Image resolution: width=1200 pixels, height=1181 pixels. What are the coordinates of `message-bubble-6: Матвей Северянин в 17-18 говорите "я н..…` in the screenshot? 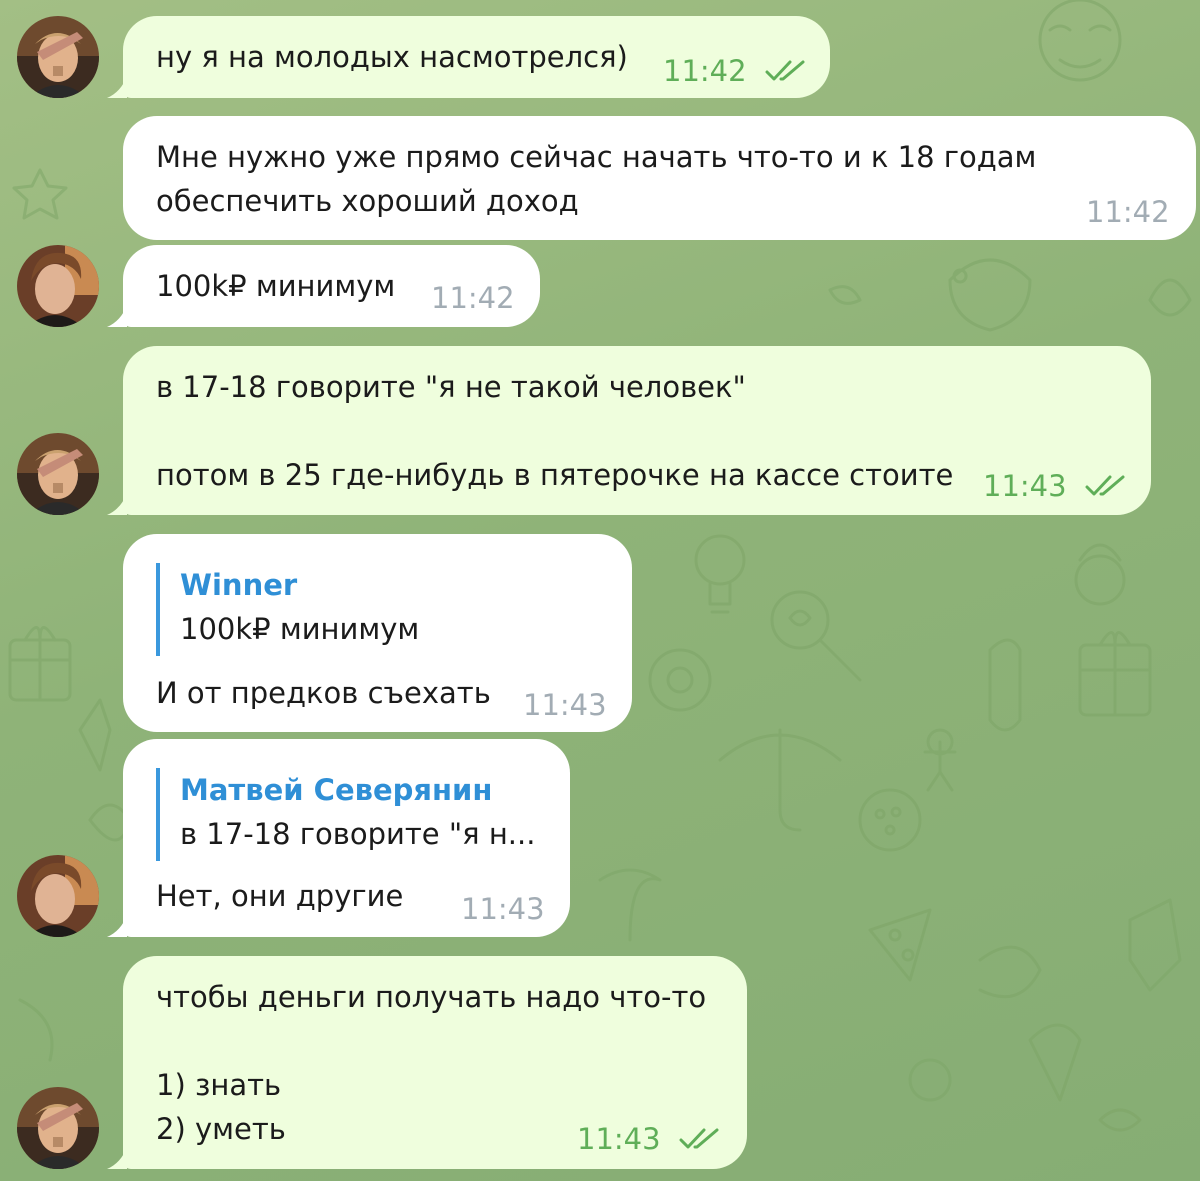 It's located at (338, 838).